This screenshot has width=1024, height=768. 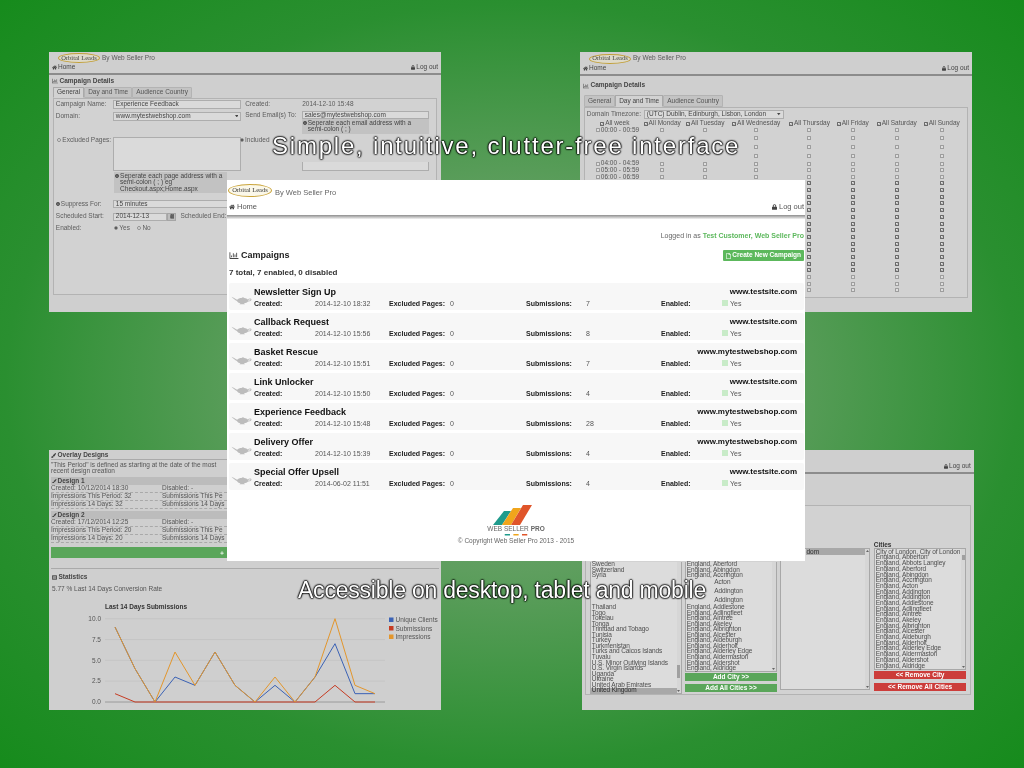 What do you see at coordinates (286, 352) in the screenshot?
I see `campaign-name: Basket Rescue` at bounding box center [286, 352].